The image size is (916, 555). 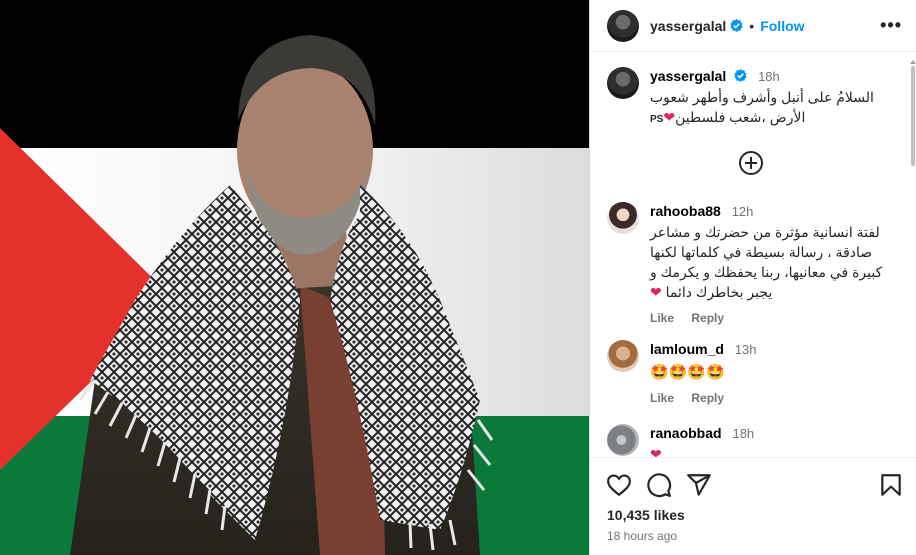 What do you see at coordinates (688, 76) in the screenshot?
I see `caption-username: yassergalal` at bounding box center [688, 76].